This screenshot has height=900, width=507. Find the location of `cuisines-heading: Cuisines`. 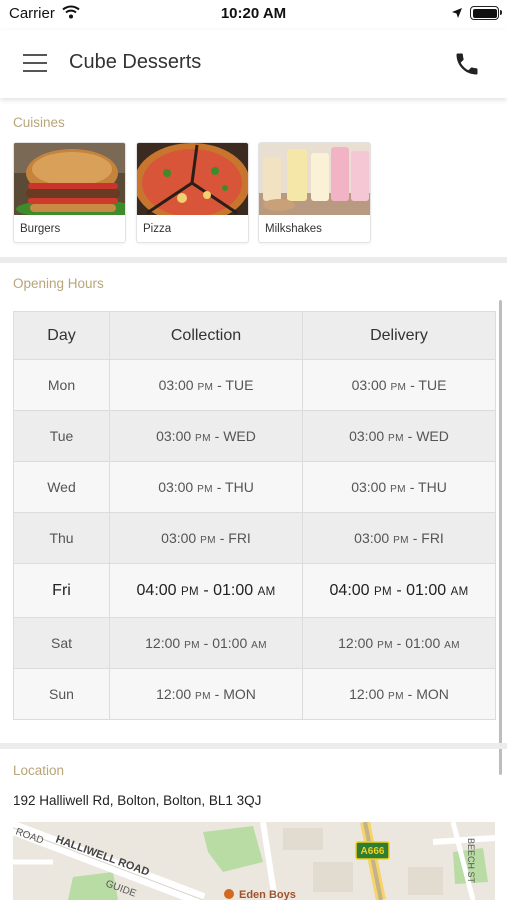

cuisines-heading: Cuisines is located at coordinates (39, 122).